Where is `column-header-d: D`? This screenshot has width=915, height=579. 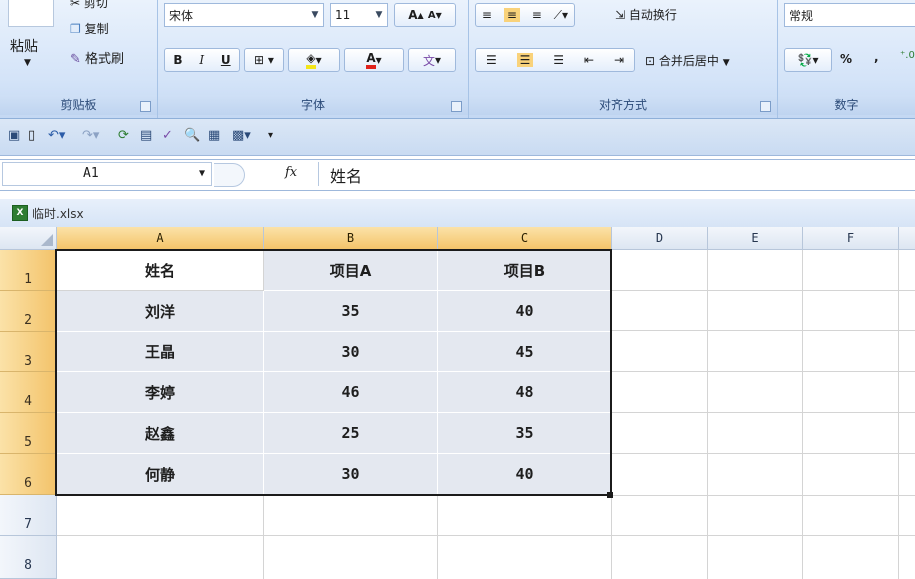
column-header-d: D is located at coordinates (660, 238).